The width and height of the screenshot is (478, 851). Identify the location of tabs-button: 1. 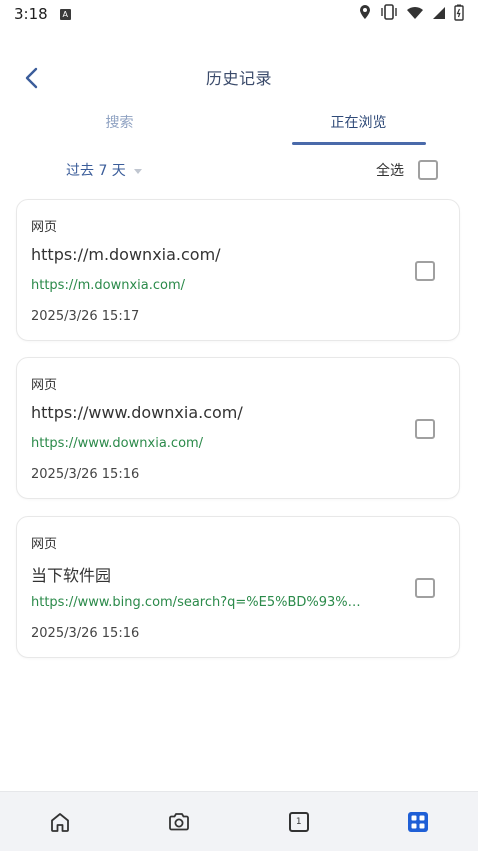
(299, 822).